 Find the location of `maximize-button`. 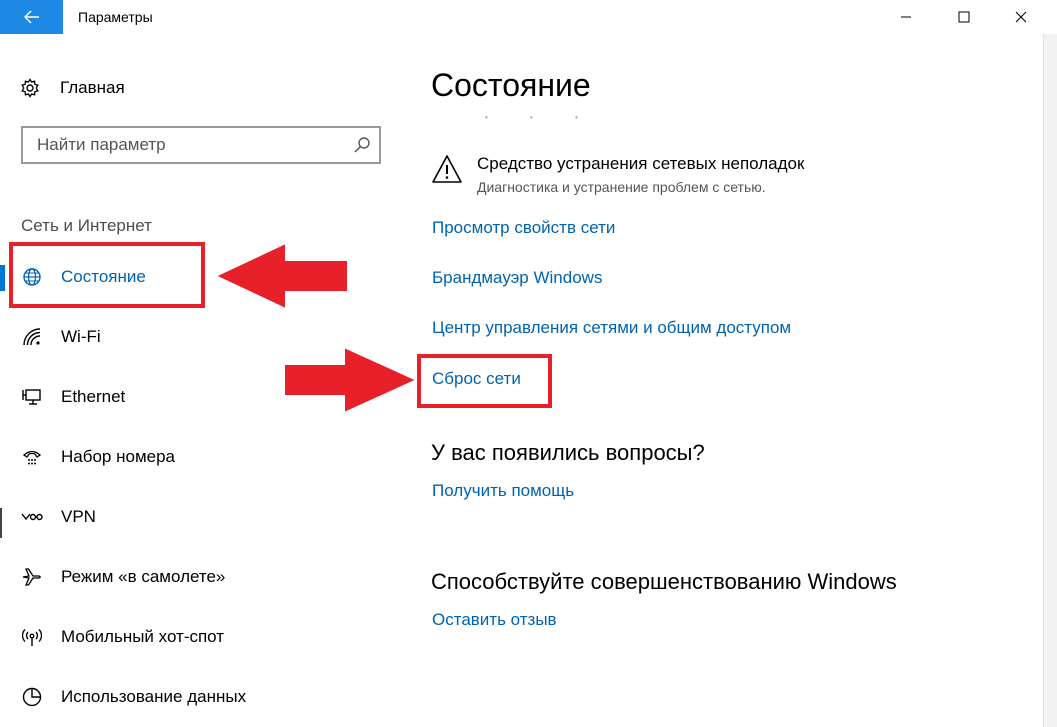

maximize-button is located at coordinates (964, 17).